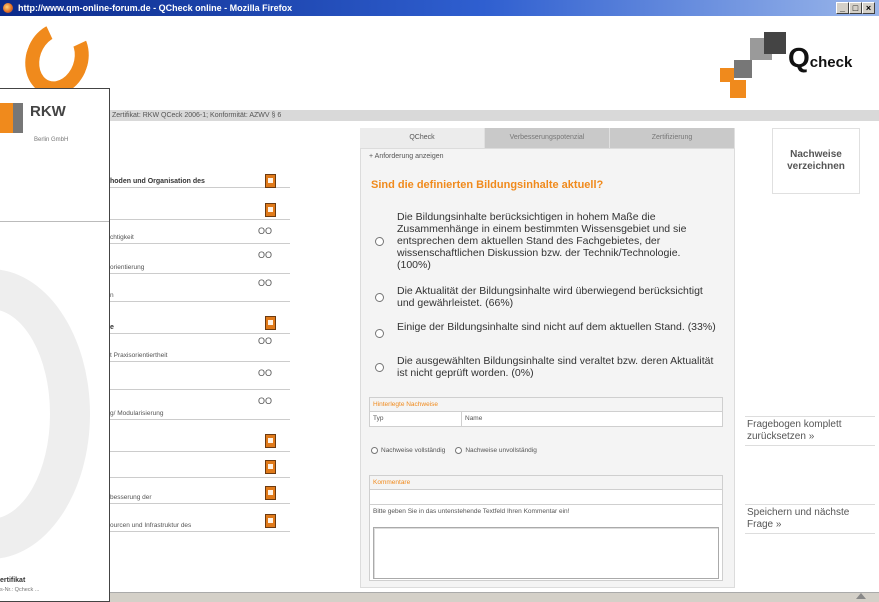 Image resolution: width=879 pixels, height=602 pixels. I want to click on criteria-item: hoden und Organisation des, so click(200, 178).